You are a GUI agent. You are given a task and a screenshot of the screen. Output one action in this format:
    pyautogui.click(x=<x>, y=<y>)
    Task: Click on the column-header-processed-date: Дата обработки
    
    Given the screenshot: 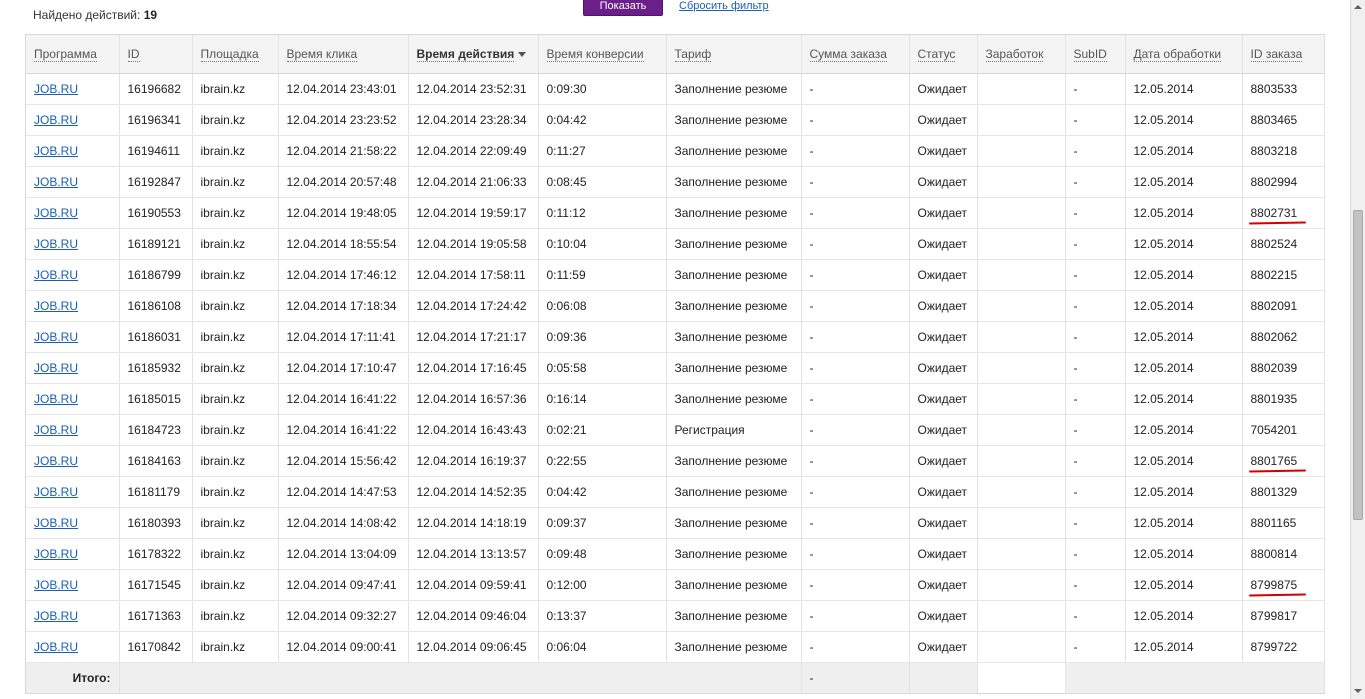 What is the action you would take?
    pyautogui.click(x=1184, y=54)
    